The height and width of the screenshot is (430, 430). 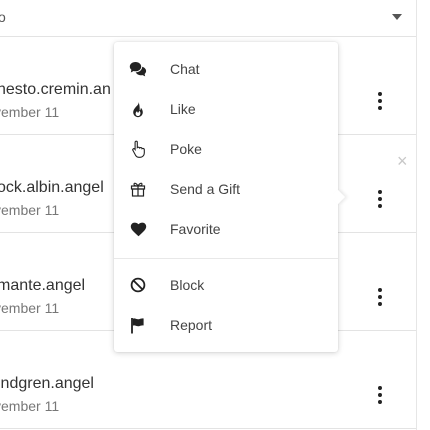 I want to click on menu-item-label: Favorite, so click(x=195, y=229).